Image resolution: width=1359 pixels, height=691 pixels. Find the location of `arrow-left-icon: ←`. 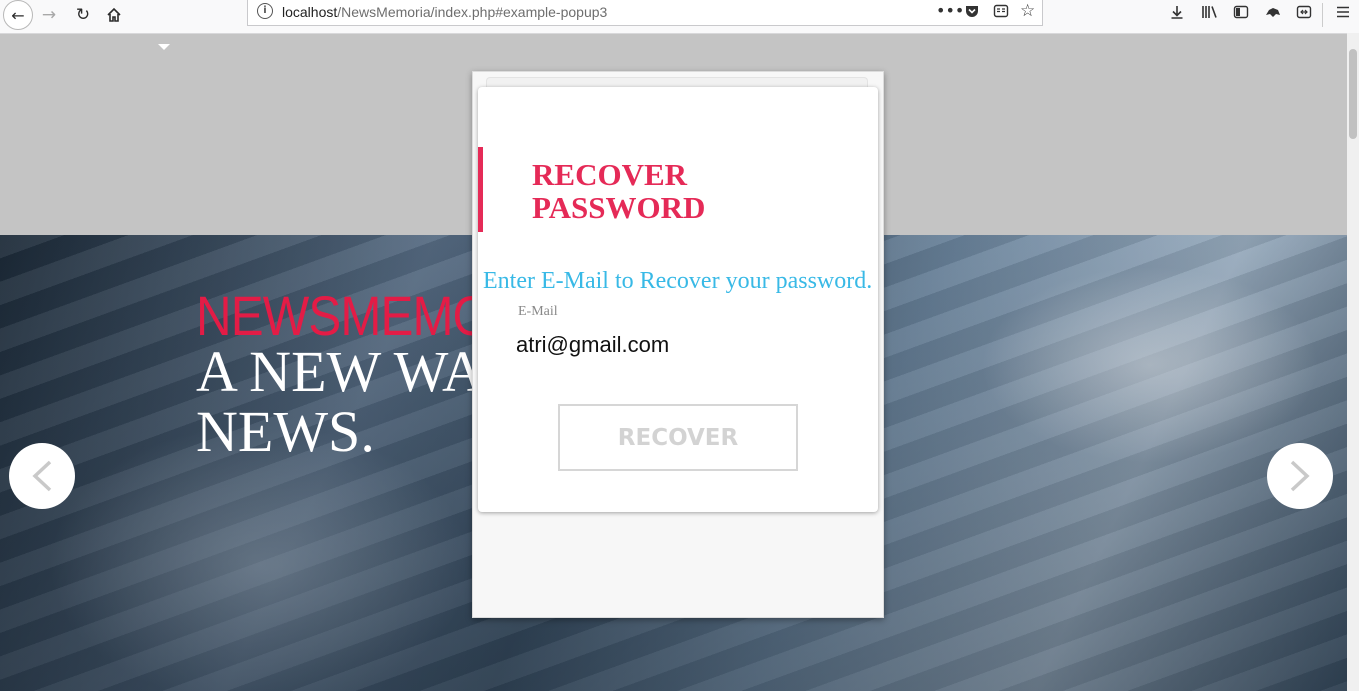

arrow-left-icon: ← is located at coordinates (18, 15).